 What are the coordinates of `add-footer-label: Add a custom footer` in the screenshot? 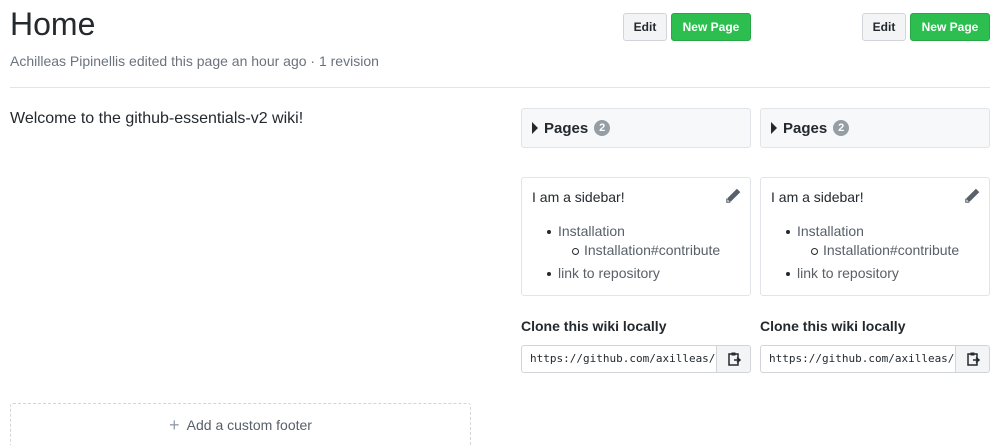 It's located at (249, 425).